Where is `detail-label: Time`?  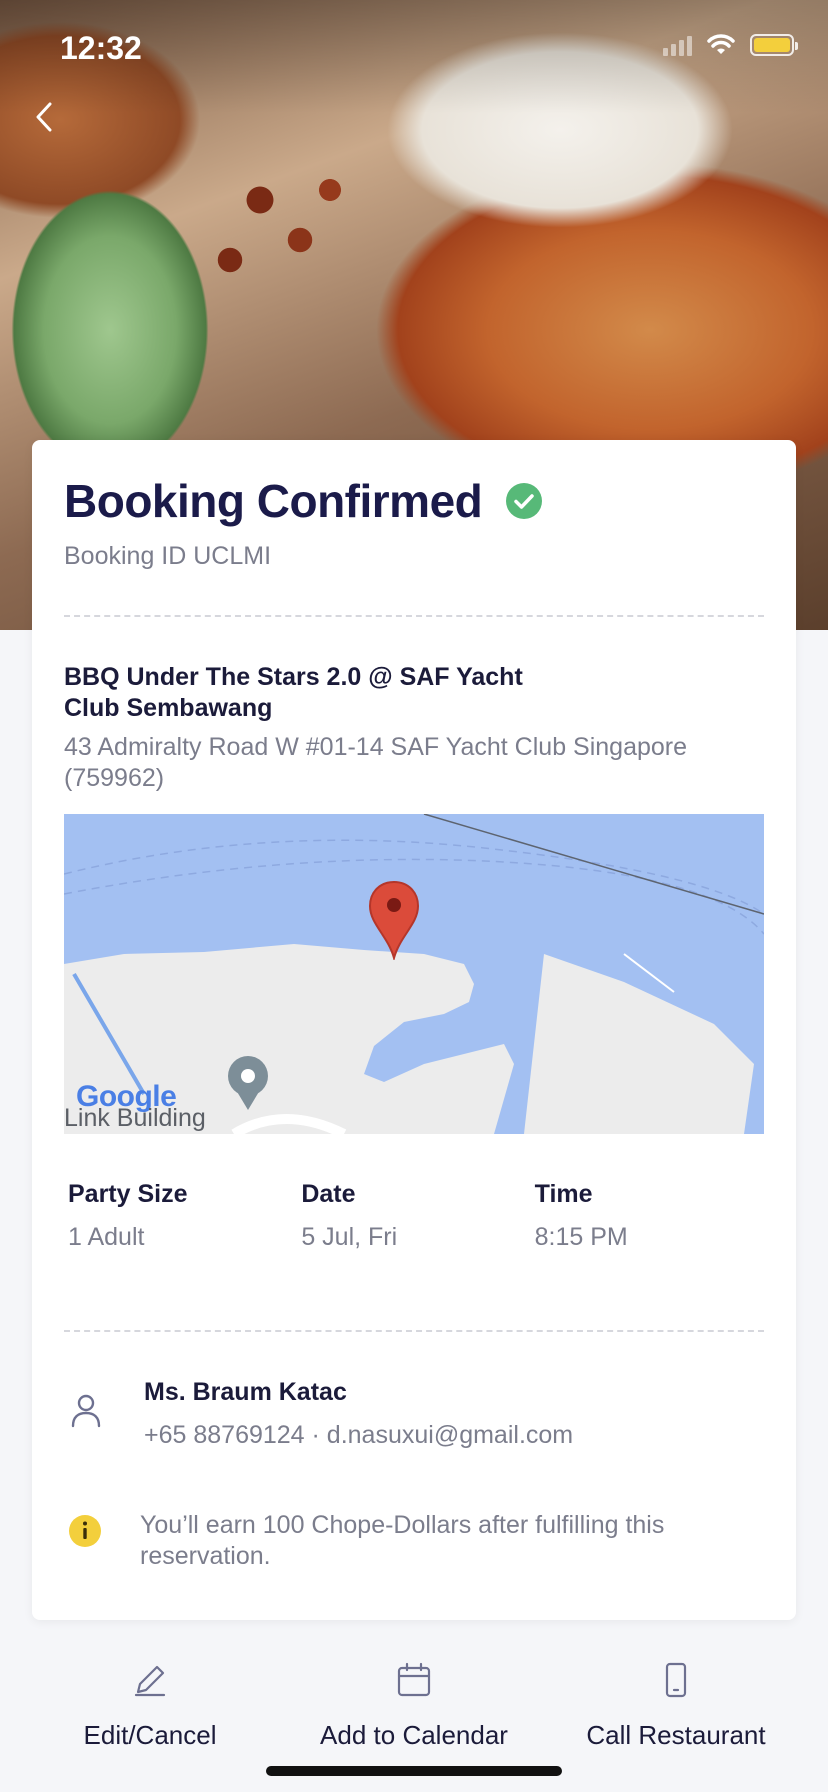
detail-label: Time is located at coordinates (563, 1194).